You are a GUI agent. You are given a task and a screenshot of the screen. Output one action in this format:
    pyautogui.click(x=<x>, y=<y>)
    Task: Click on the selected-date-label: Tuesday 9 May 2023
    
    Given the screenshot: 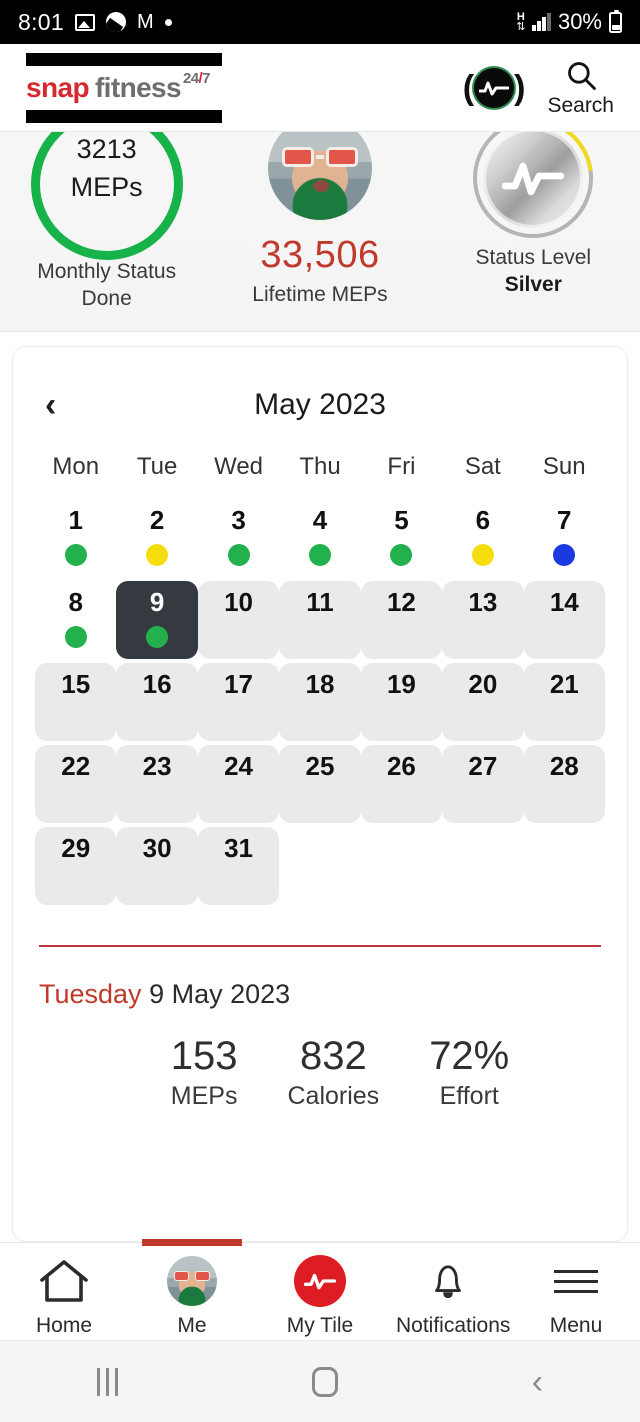 What is the action you would take?
    pyautogui.click(x=320, y=994)
    